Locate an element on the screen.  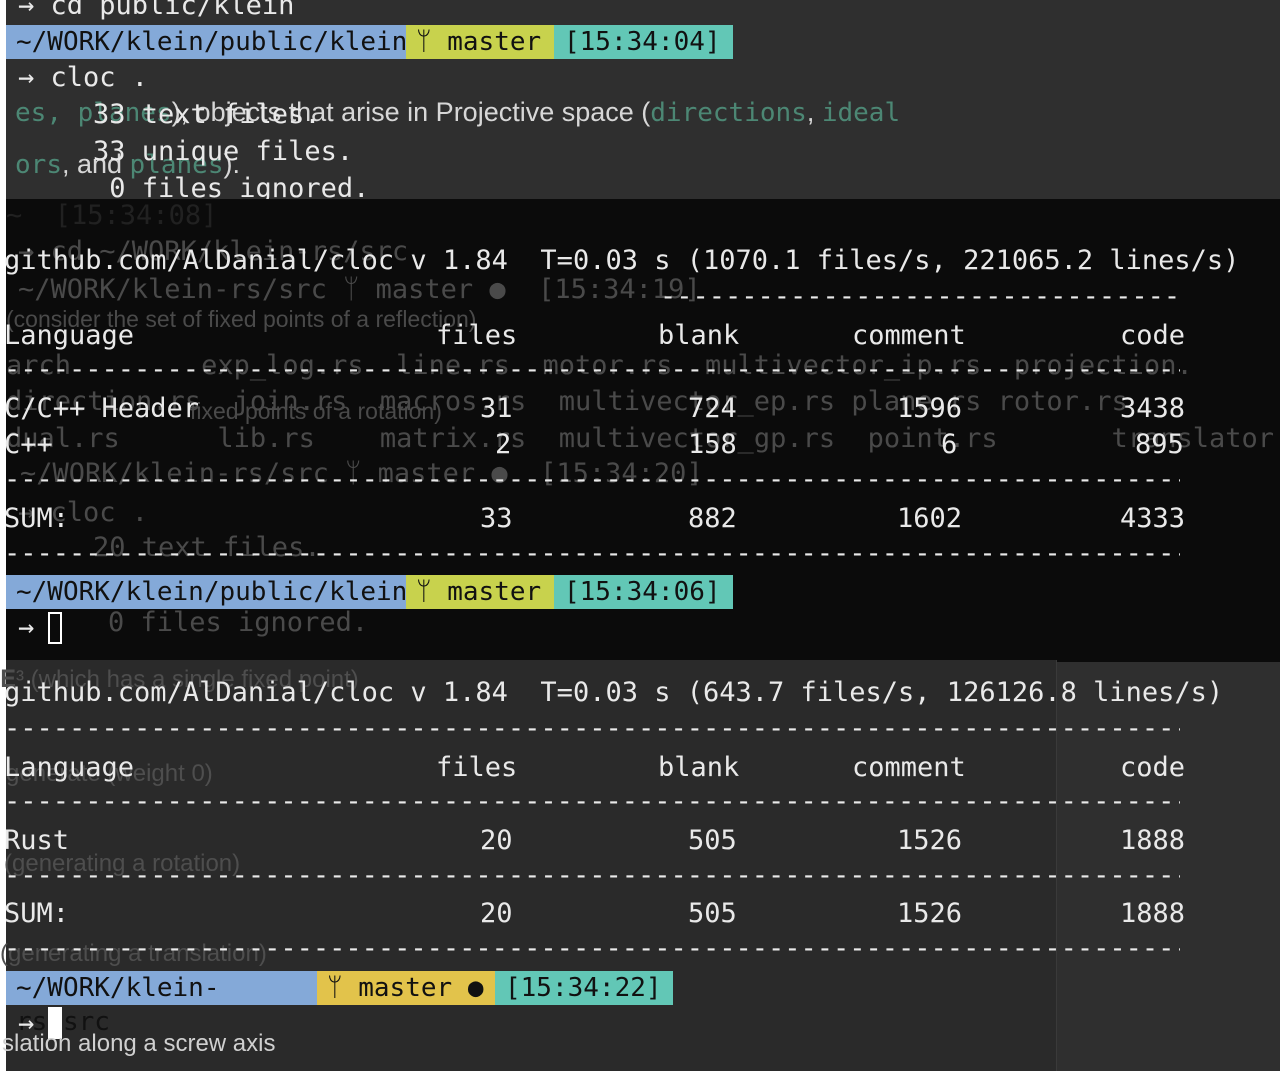
sum-files: 33 is located at coordinates (496, 518).